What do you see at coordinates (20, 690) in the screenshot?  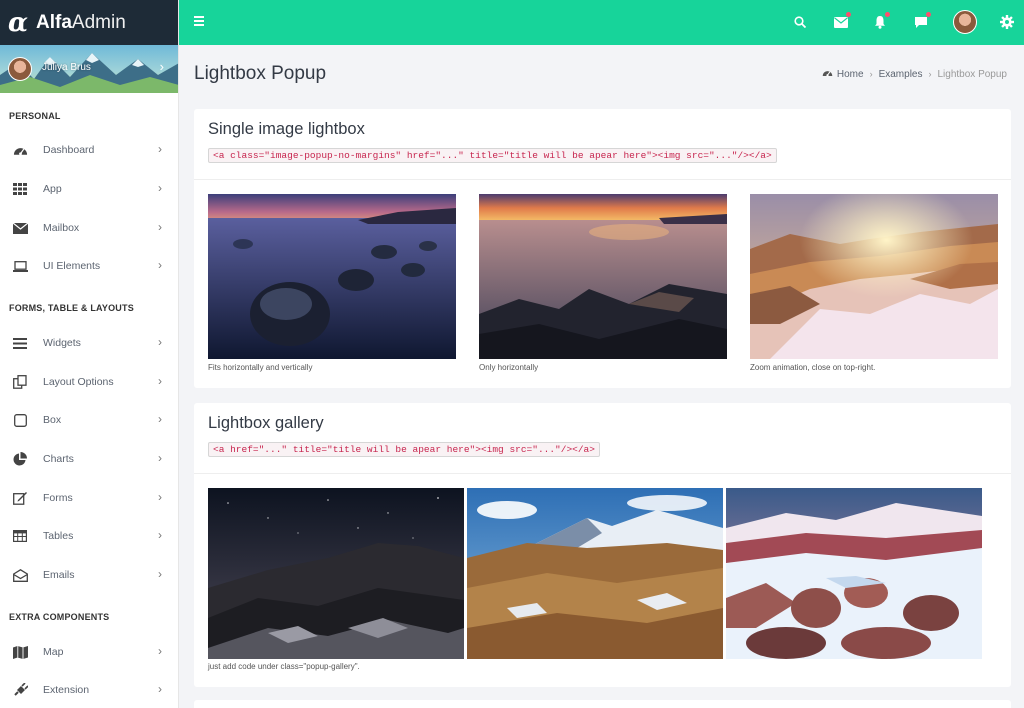 I see `plug-icon` at bounding box center [20, 690].